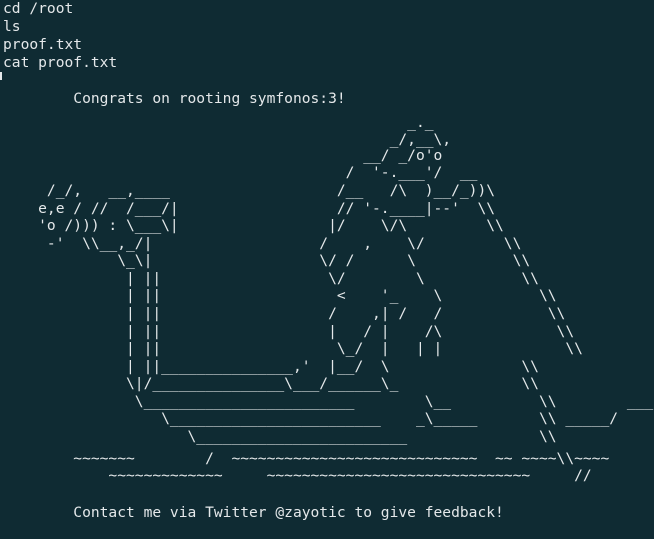  I want to click on terminal-line: ls, so click(12, 26).